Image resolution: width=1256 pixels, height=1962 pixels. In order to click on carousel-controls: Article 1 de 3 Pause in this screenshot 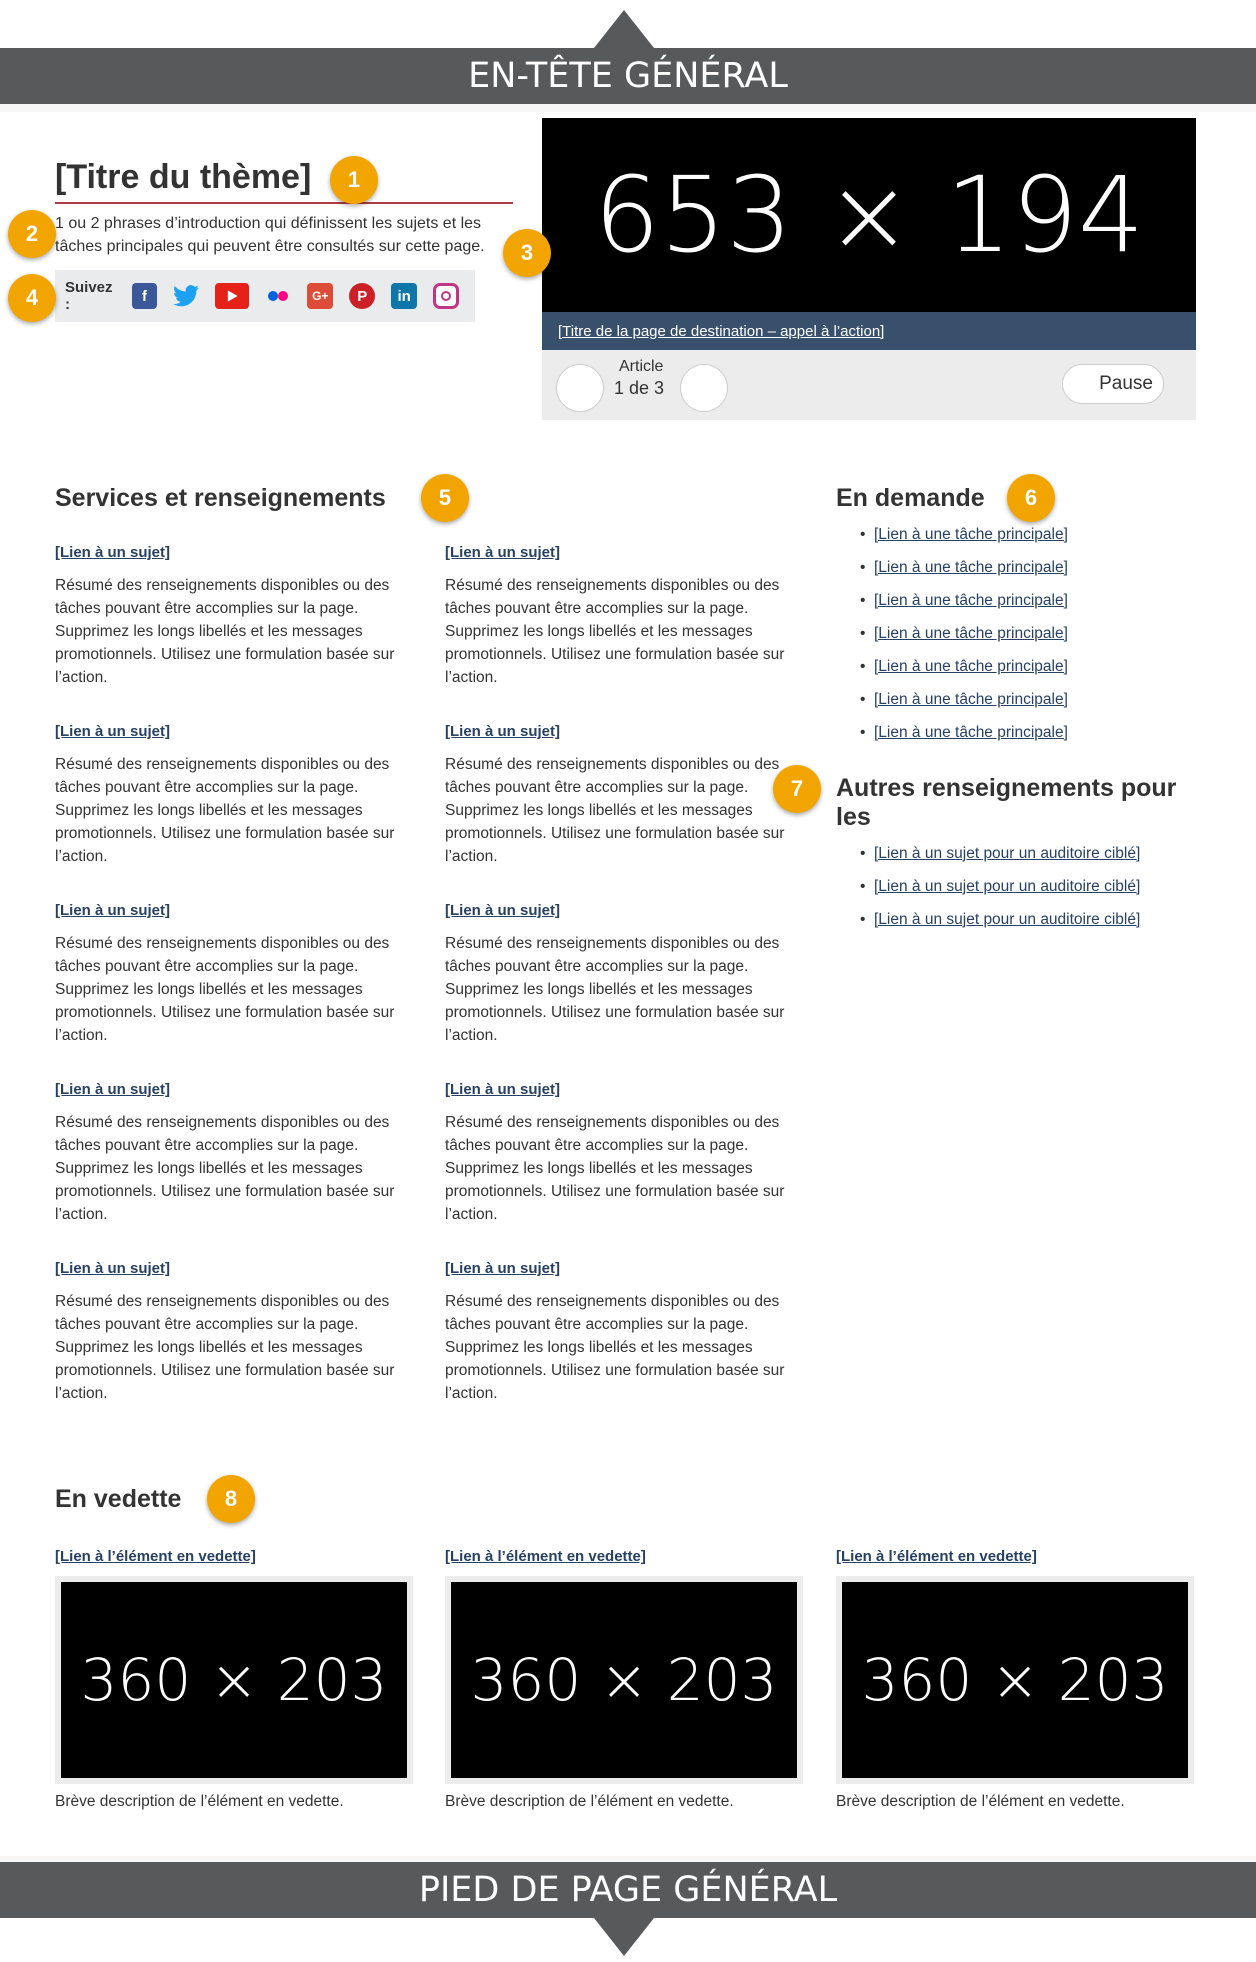, I will do `click(869, 385)`.